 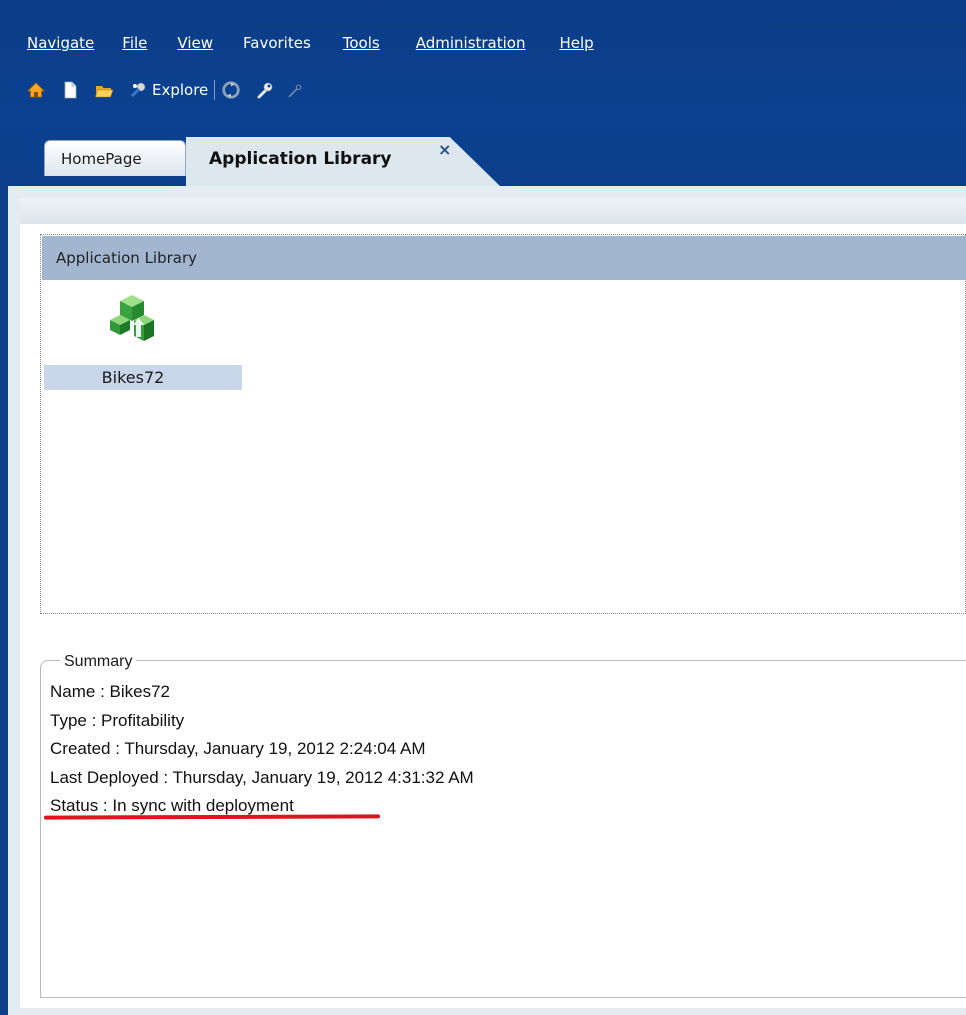 I want to click on toolbar-separator, so click(x=215, y=90).